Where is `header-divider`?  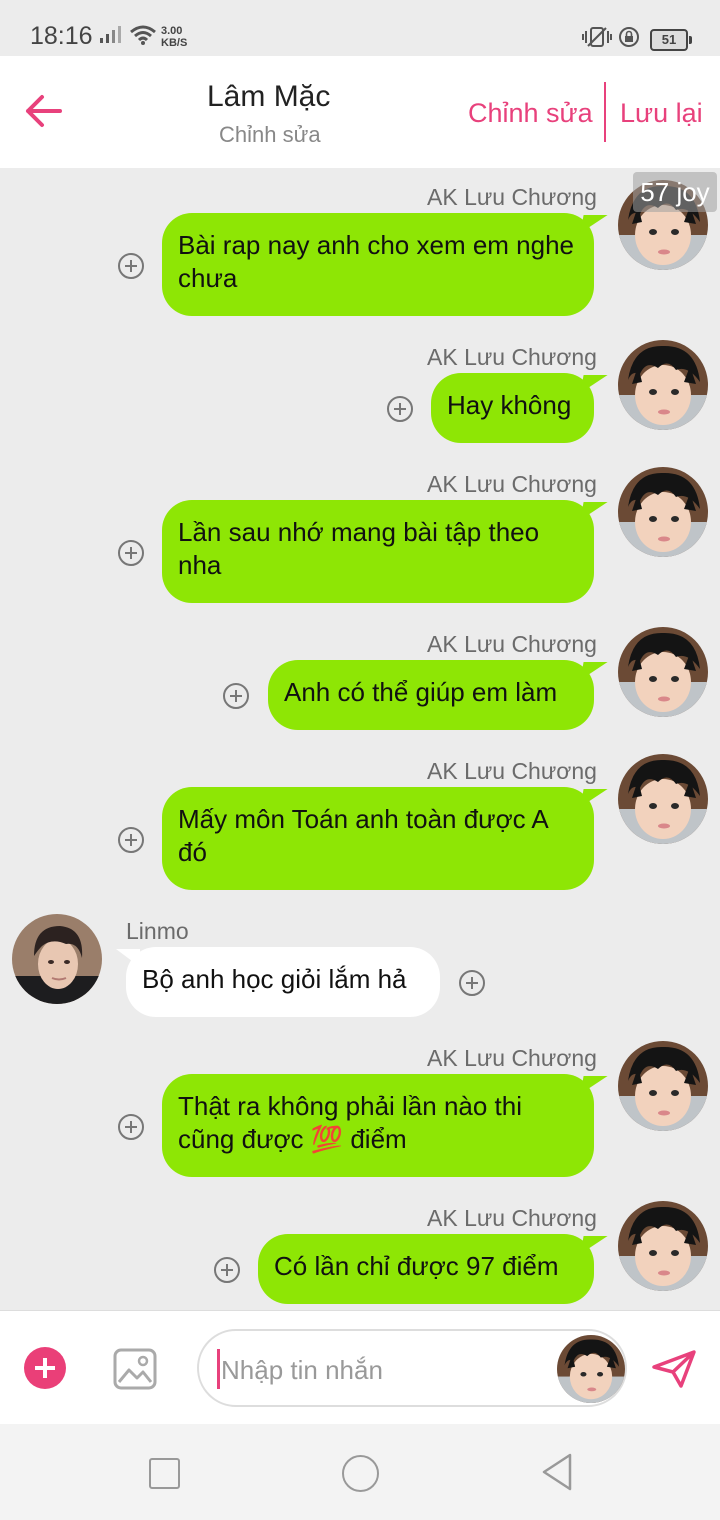
header-divider is located at coordinates (605, 112).